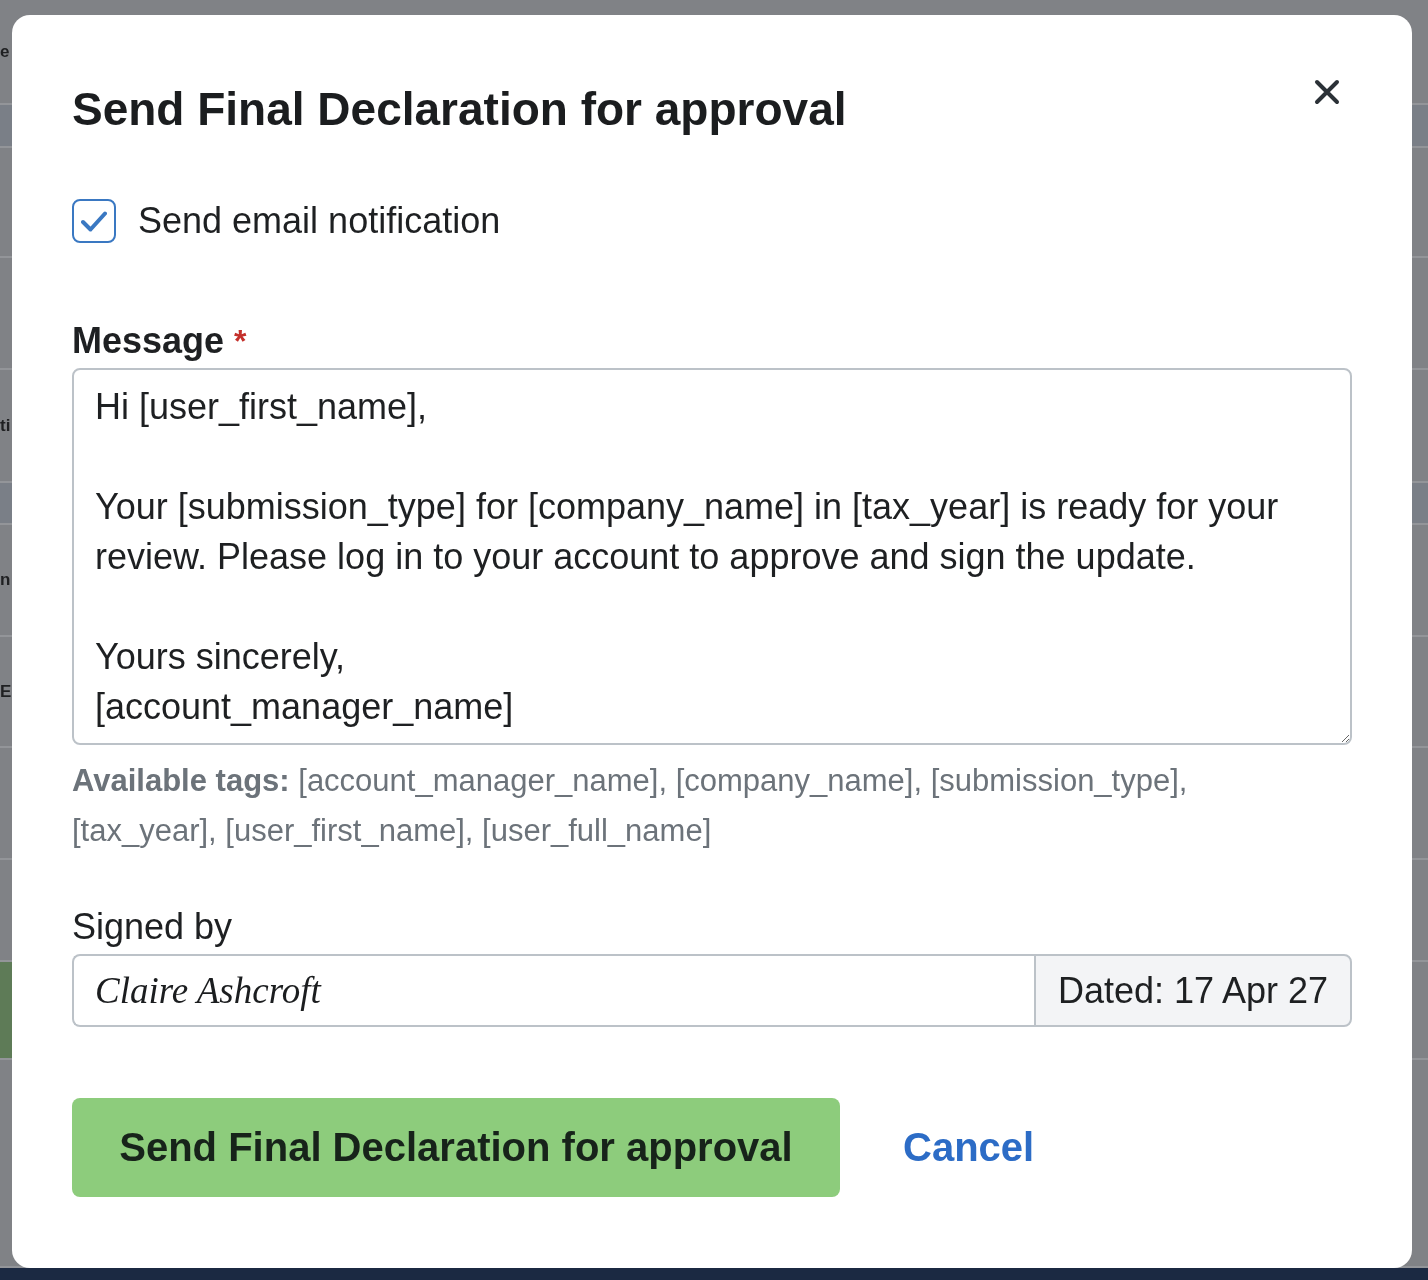  I want to click on required-mark: *, so click(240, 341).